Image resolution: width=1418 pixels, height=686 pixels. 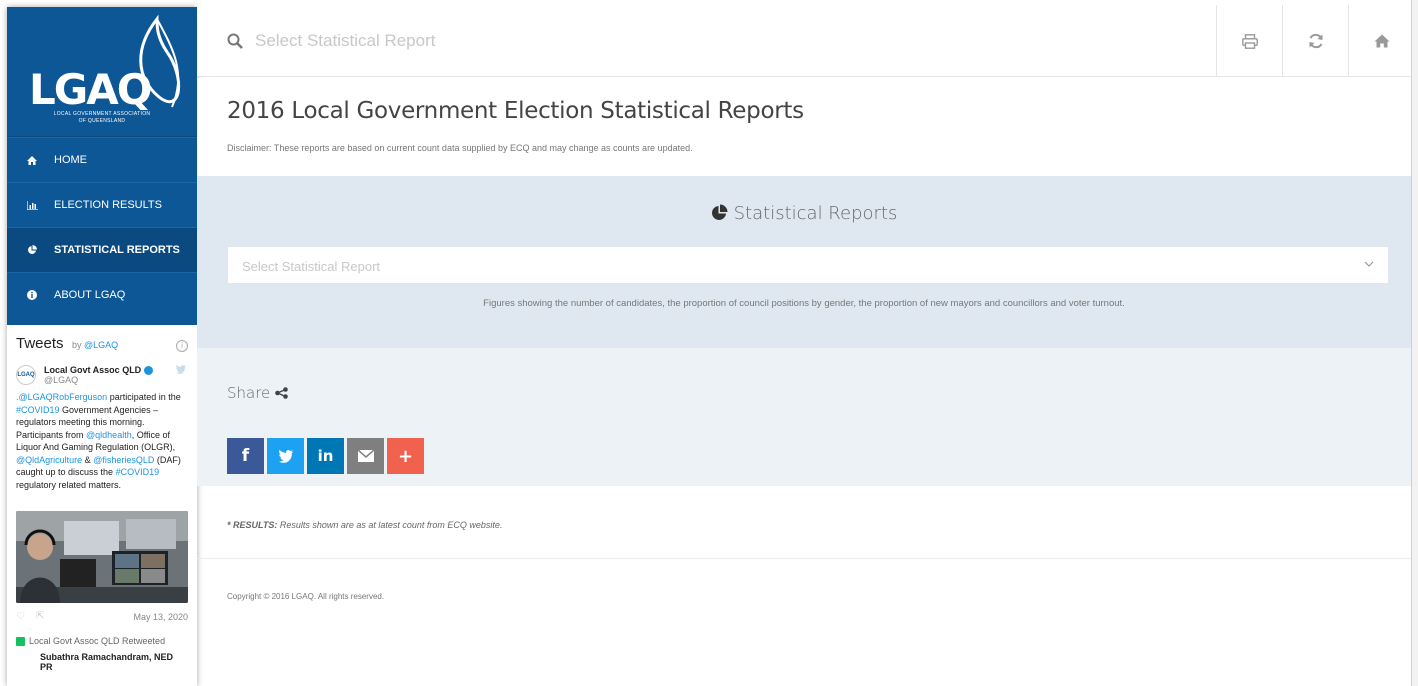 What do you see at coordinates (808, 265) in the screenshot?
I see `report-select: Select Statistical Report` at bounding box center [808, 265].